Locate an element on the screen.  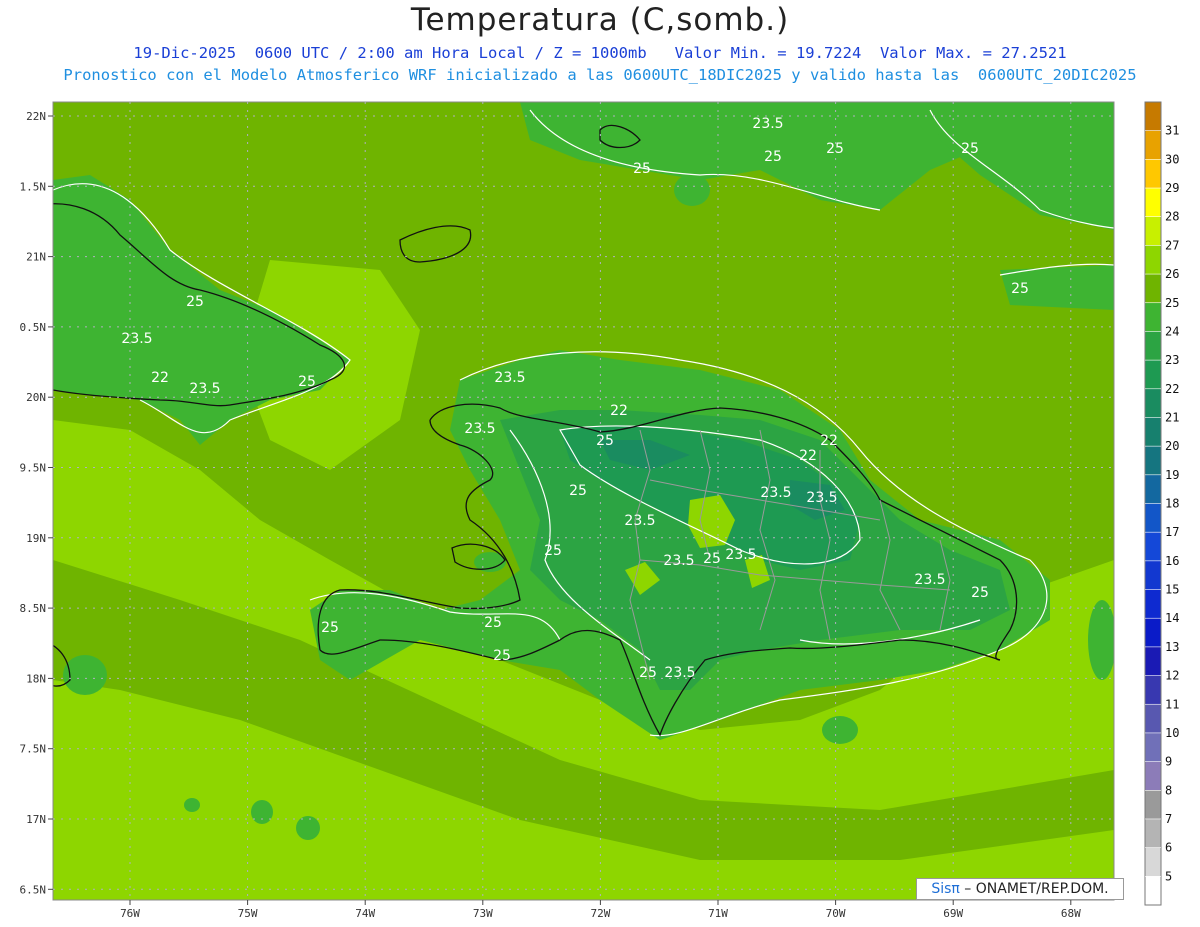
lat-label: 17N is located at coordinates (36, 819).